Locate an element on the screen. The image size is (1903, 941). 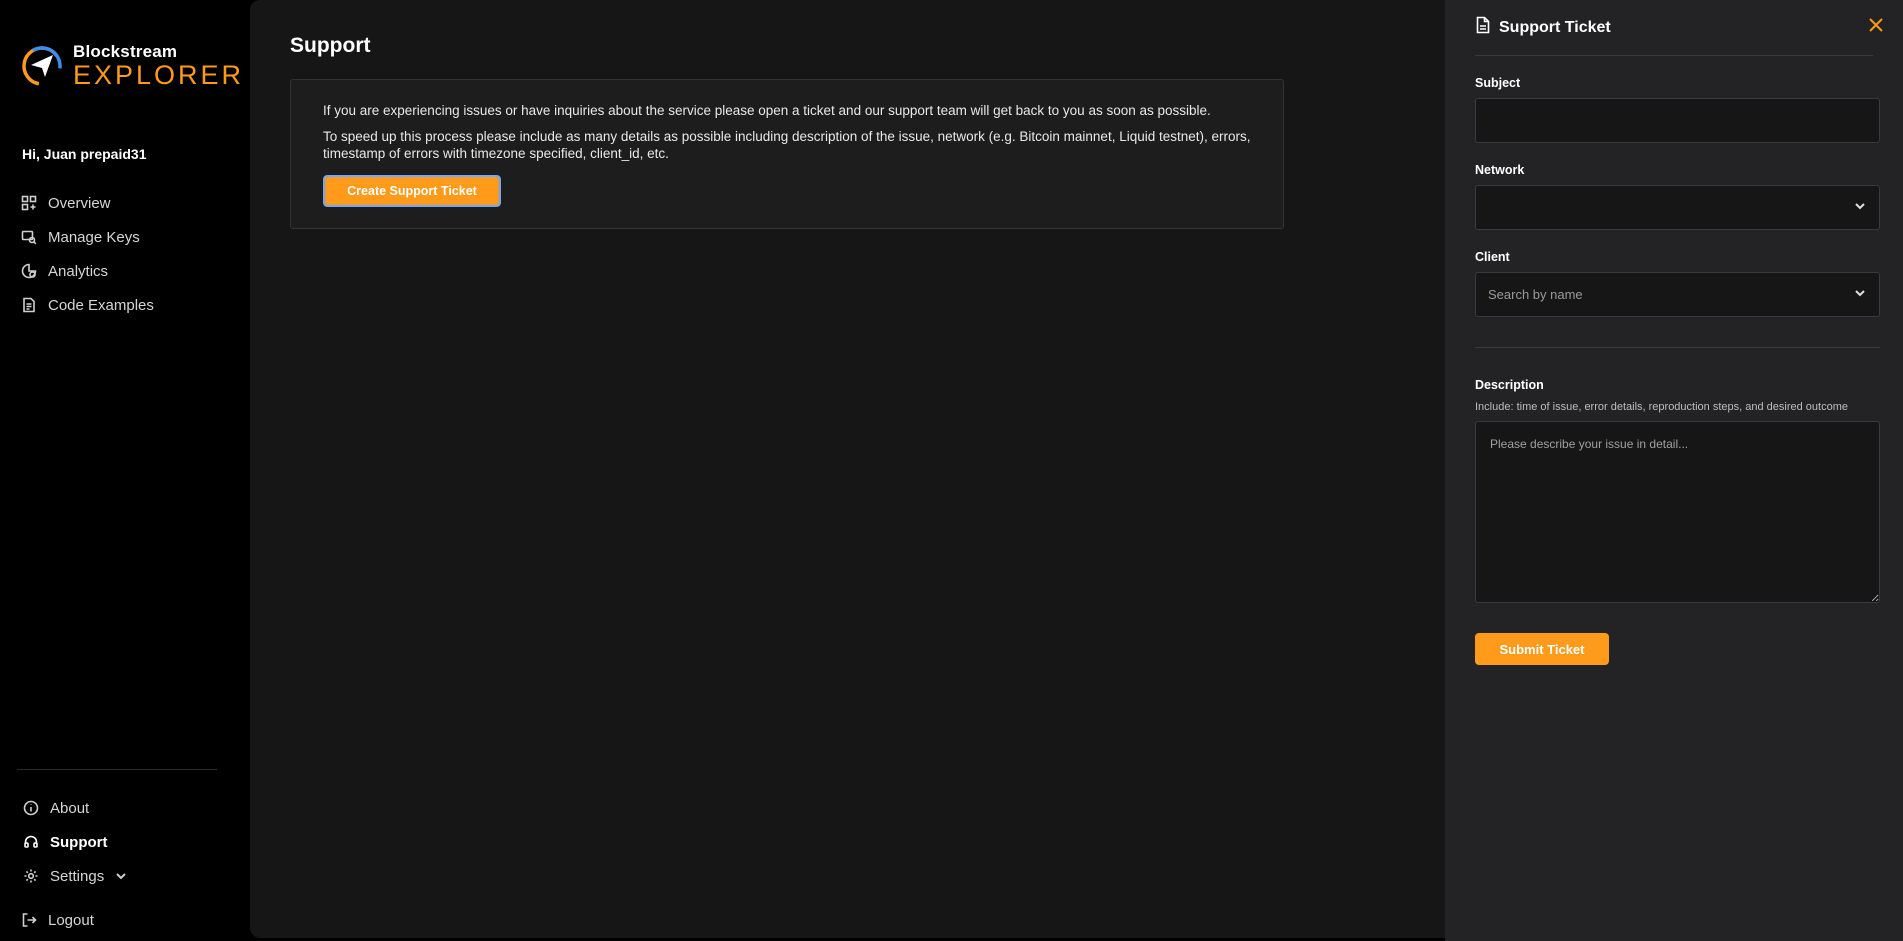
close-icon is located at coordinates (1876, 25).